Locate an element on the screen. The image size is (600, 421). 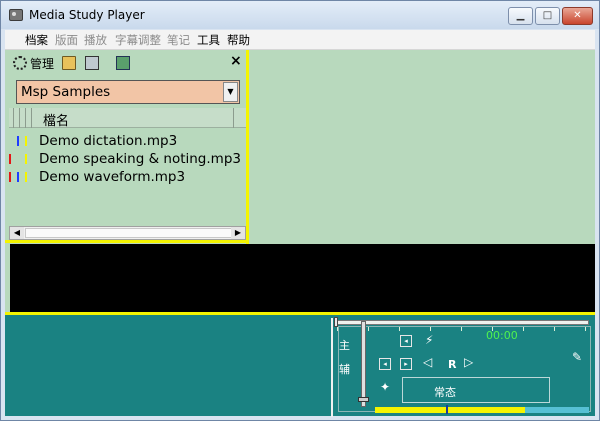
splitter-horizontal is located at coordinates (127, 241).